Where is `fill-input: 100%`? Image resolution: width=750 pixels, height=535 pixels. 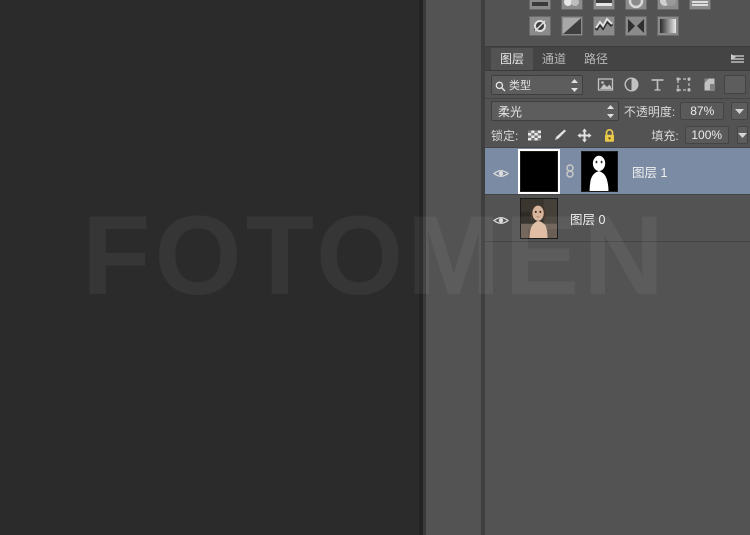 fill-input: 100% is located at coordinates (706, 135).